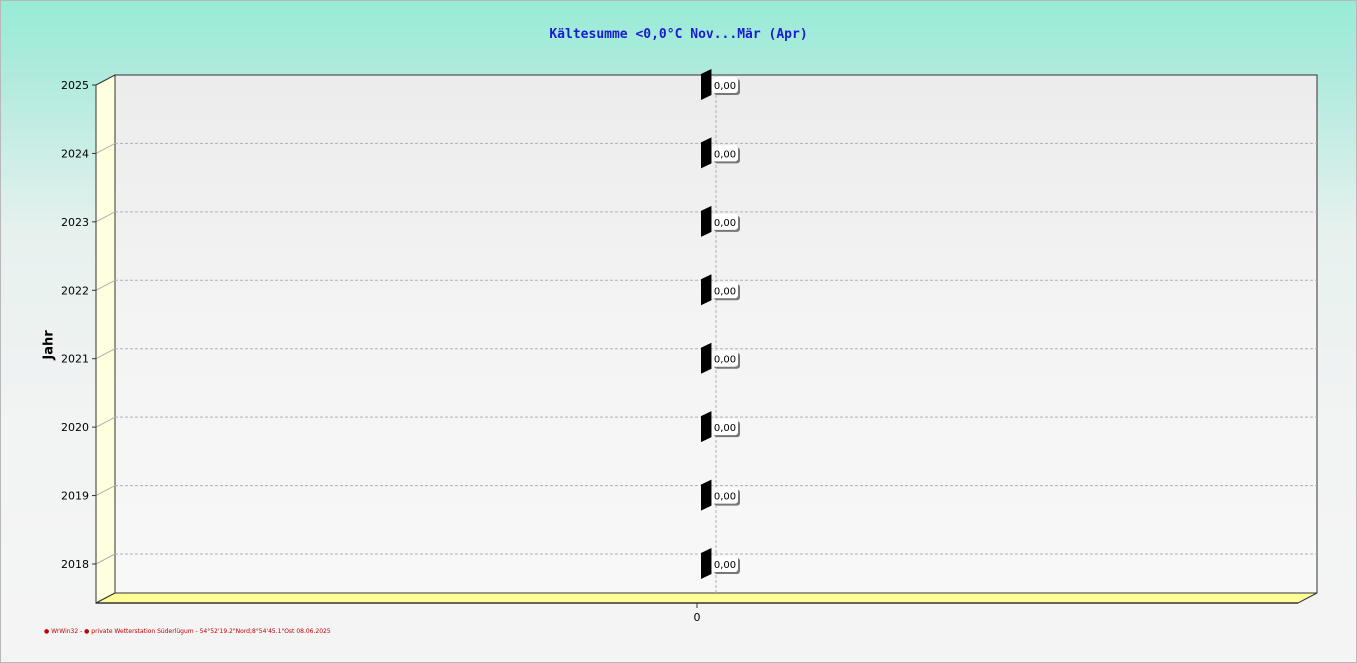 Image resolution: width=1357 pixels, height=663 pixels. What do you see at coordinates (105, 339) in the screenshot?
I see `side-wall` at bounding box center [105, 339].